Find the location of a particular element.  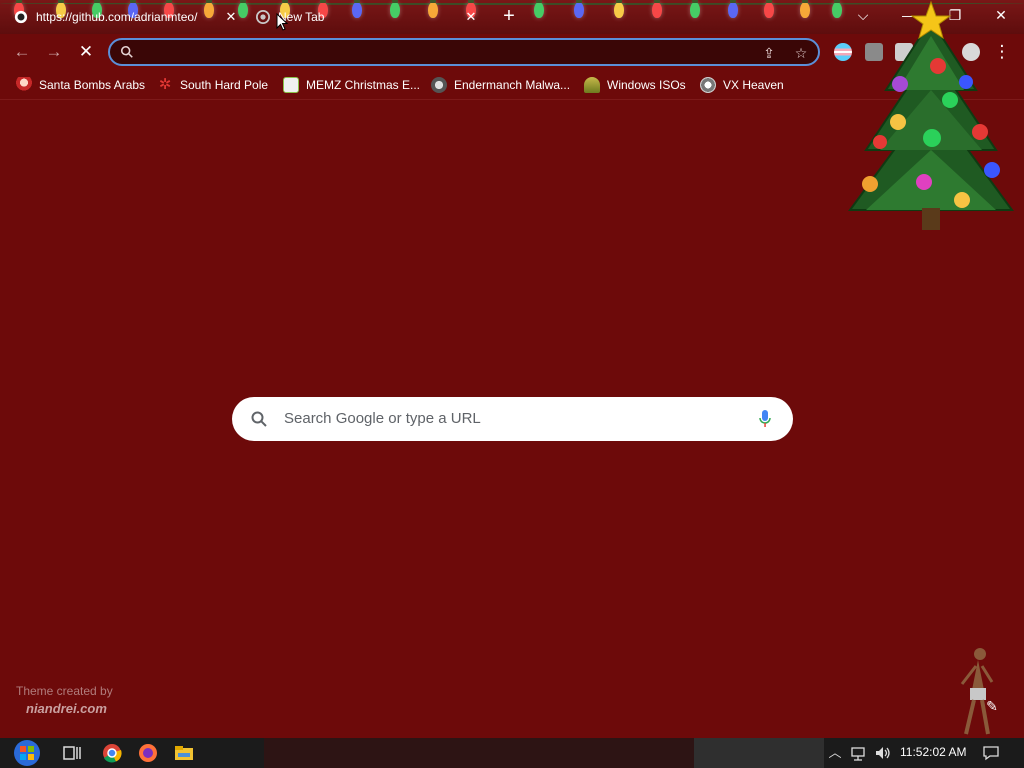

address-input is located at coordinates (444, 52).